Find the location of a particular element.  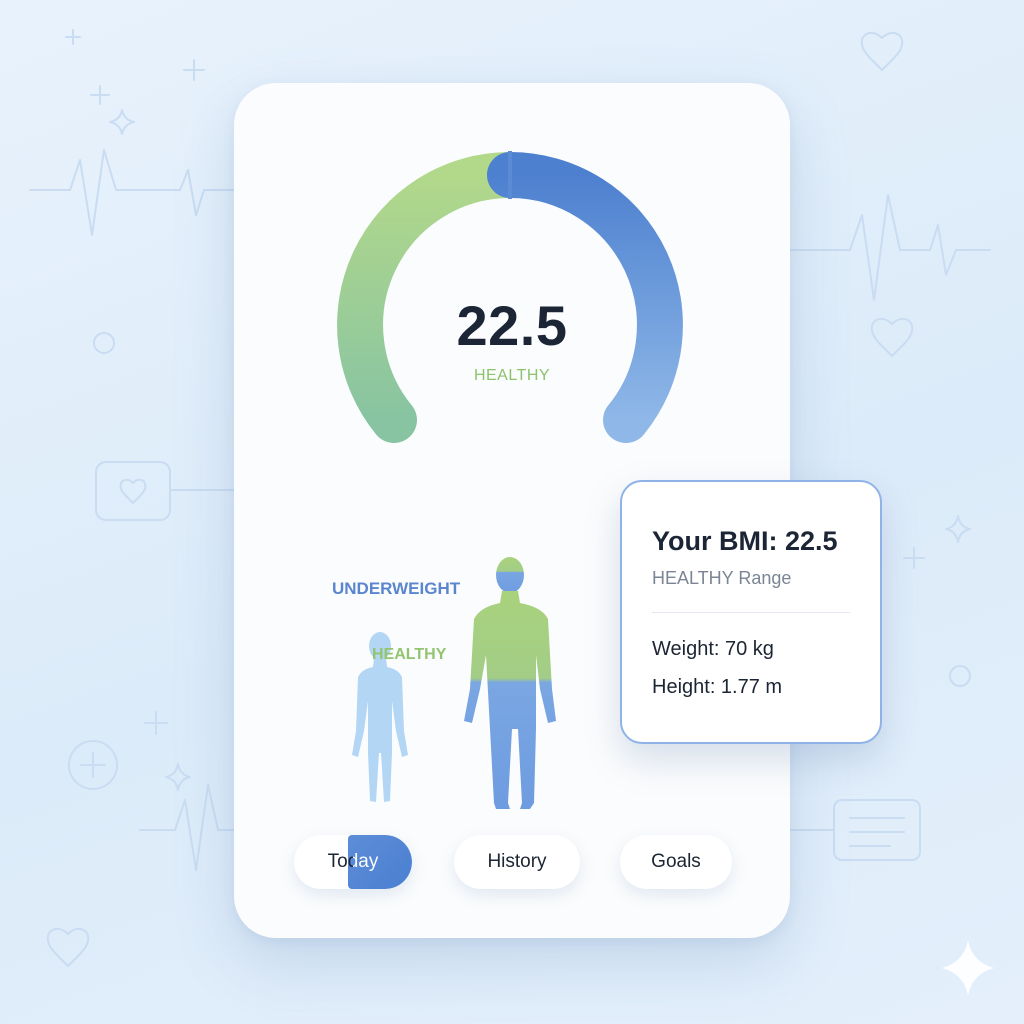

tab-goals: Goals is located at coordinates (676, 862).